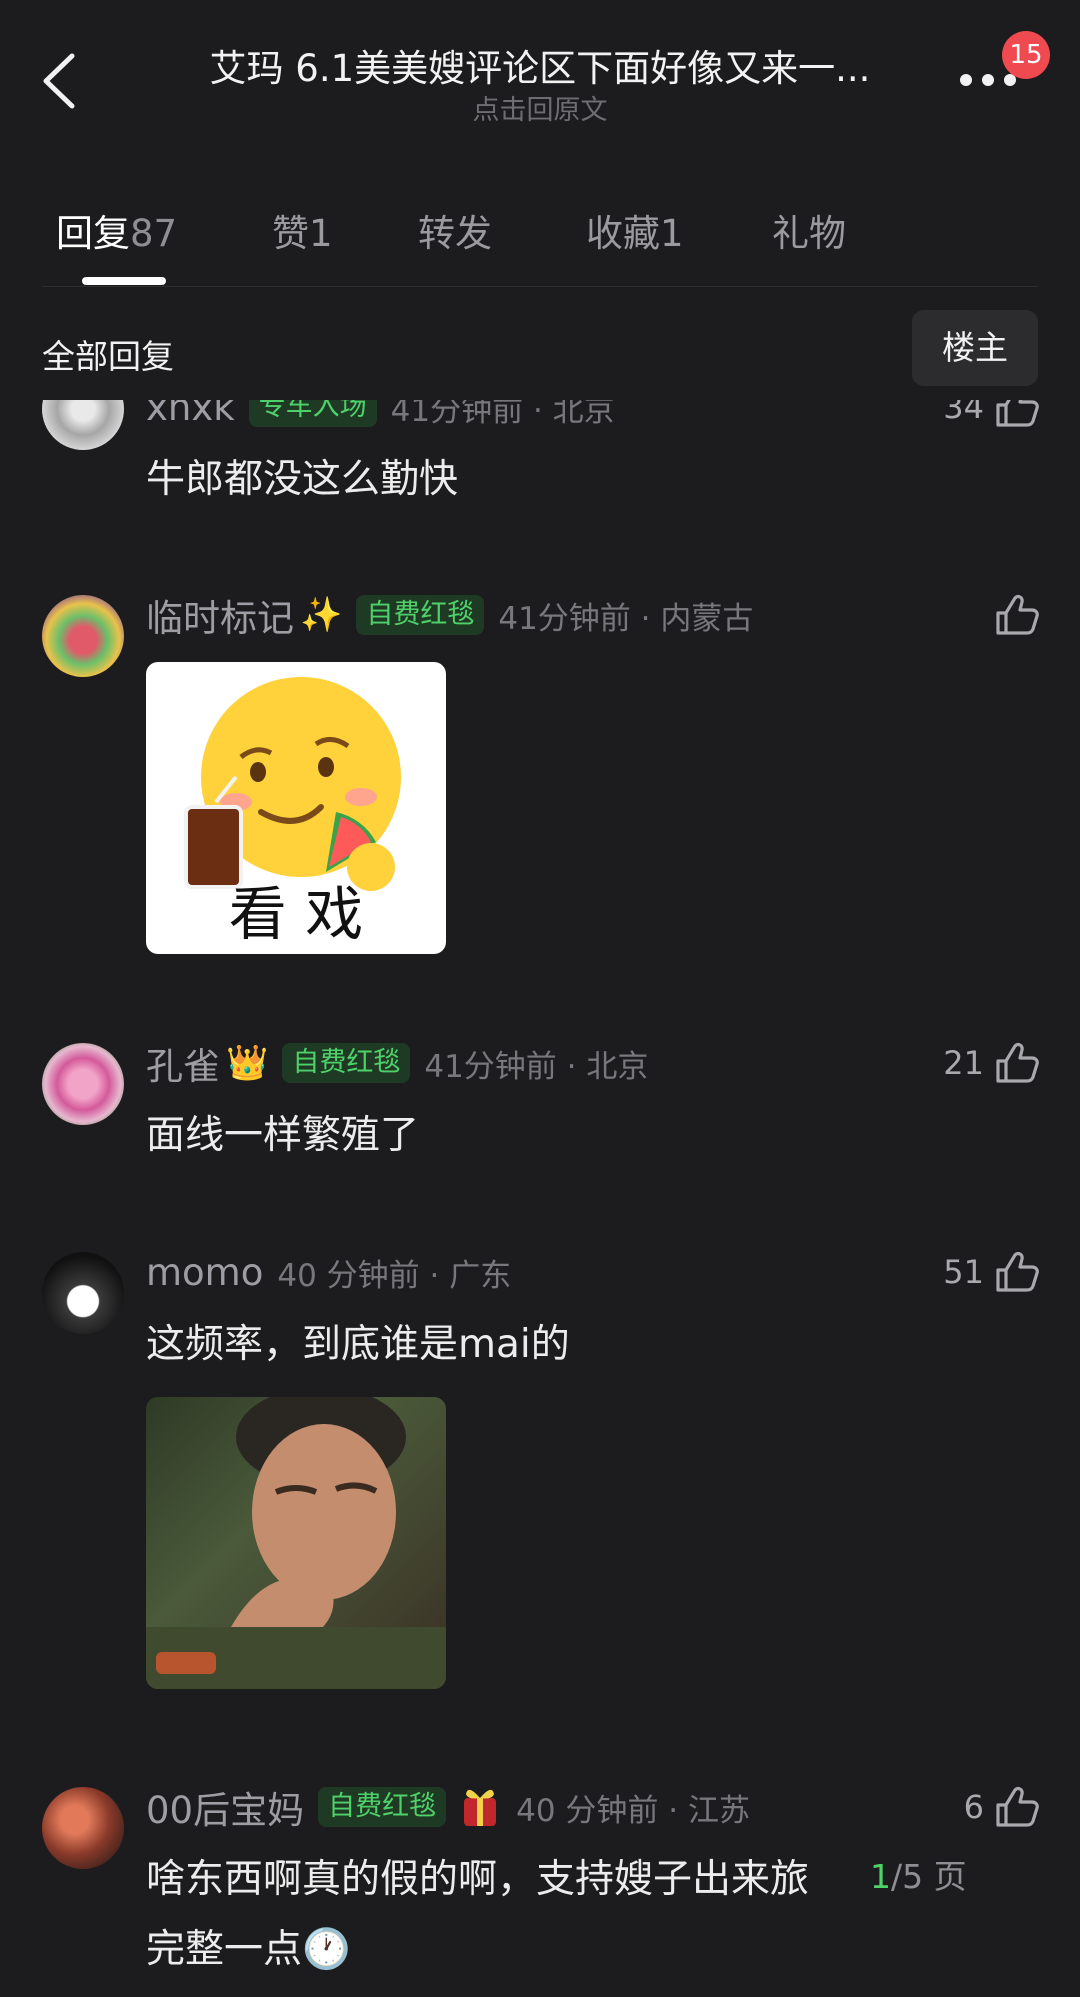  I want to click on watching-drama-emoji-icon: 看 戏, so click(292, 812).